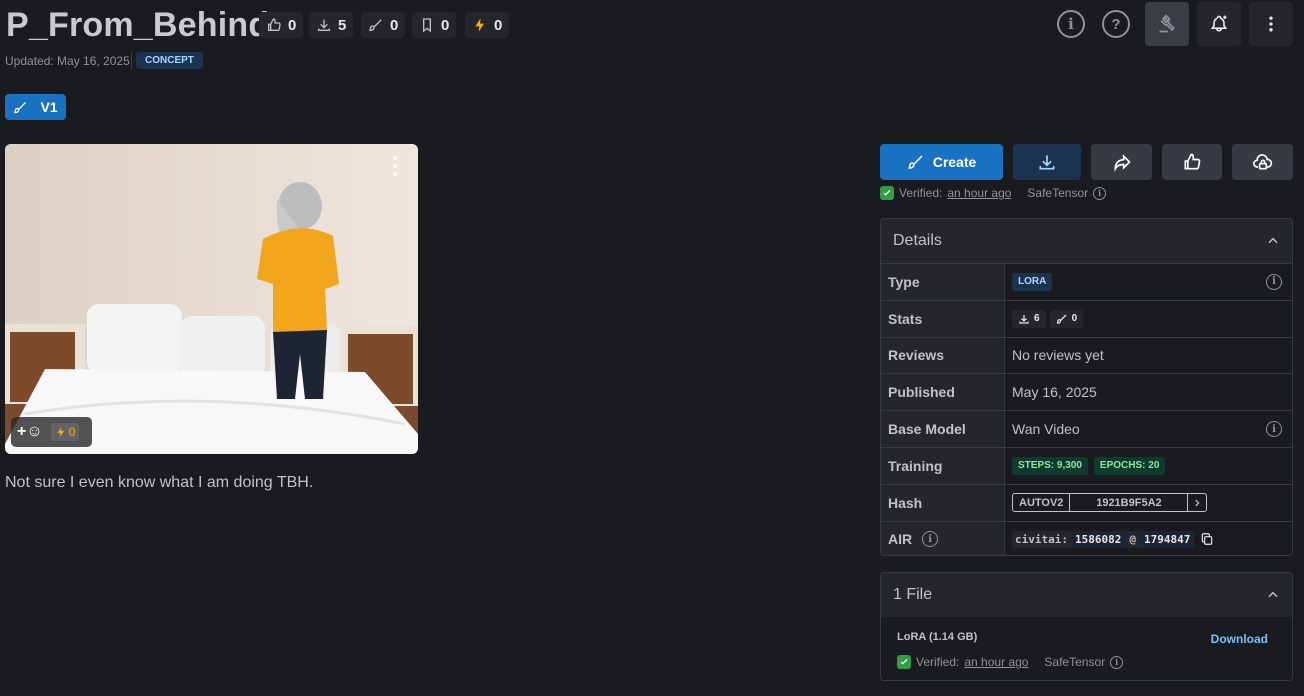 The width and height of the screenshot is (1304, 696). I want to click on file-verification-status: Verified: an hour ago SafeTensor i, so click(1010, 662).